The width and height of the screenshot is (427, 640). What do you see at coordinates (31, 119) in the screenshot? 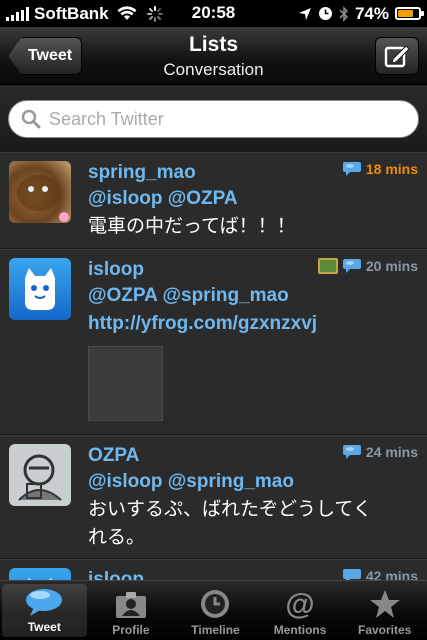
I see `search-icon` at bounding box center [31, 119].